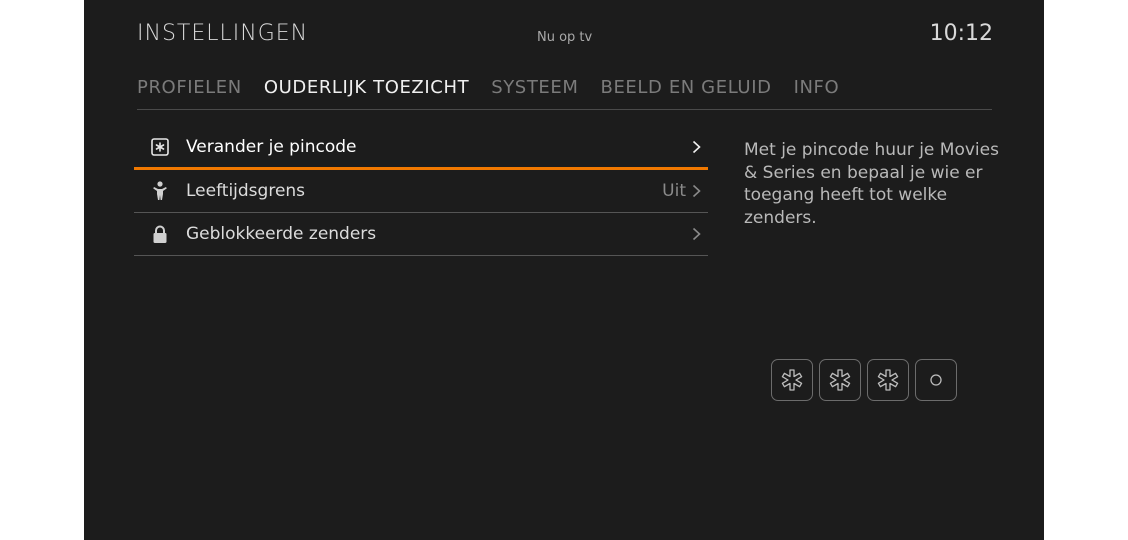 This screenshot has height=540, width=1128. I want to click on menu-item-label: Geblokkeerde zenders, so click(281, 234).